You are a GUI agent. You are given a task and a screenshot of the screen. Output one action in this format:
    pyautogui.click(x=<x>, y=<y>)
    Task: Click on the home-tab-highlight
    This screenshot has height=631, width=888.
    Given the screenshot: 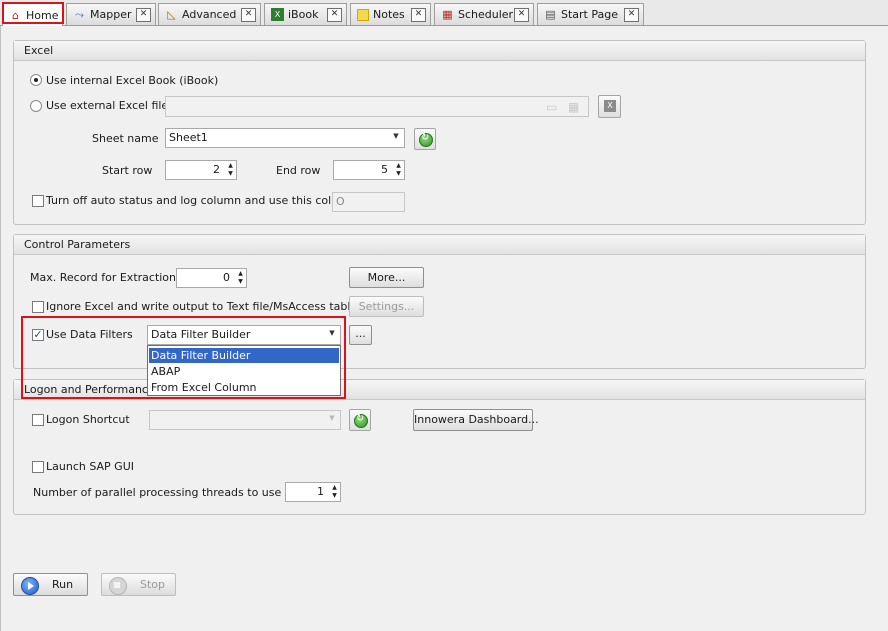 What is the action you would take?
    pyautogui.click(x=33, y=13)
    